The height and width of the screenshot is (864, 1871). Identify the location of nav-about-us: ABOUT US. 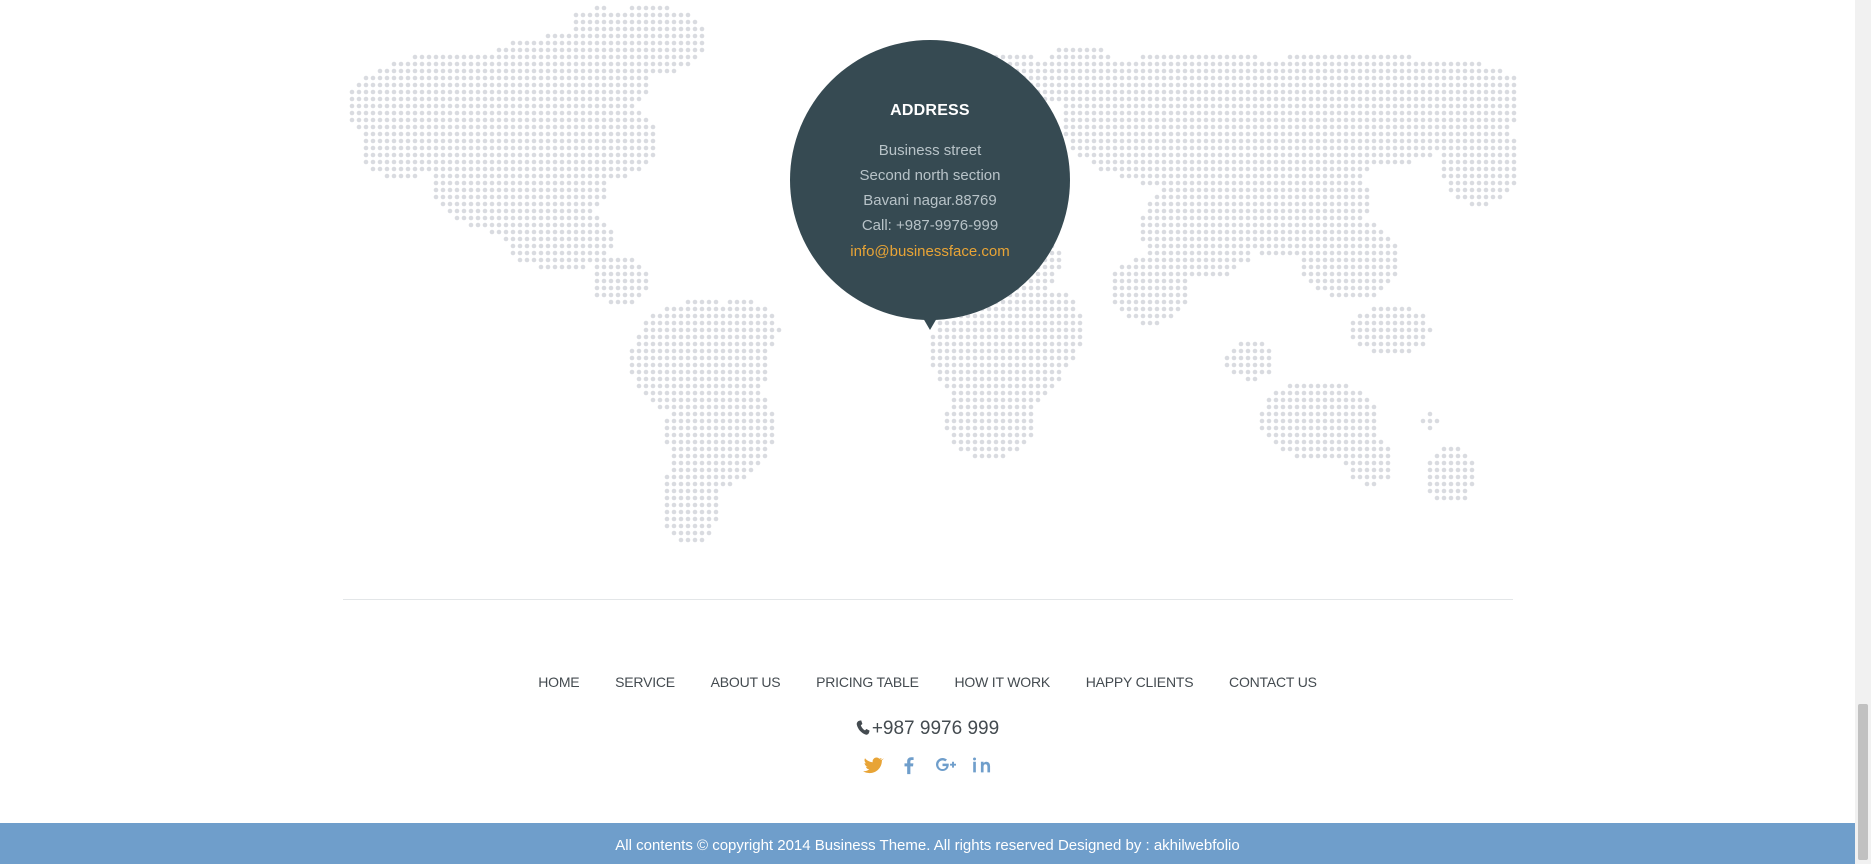
(746, 682).